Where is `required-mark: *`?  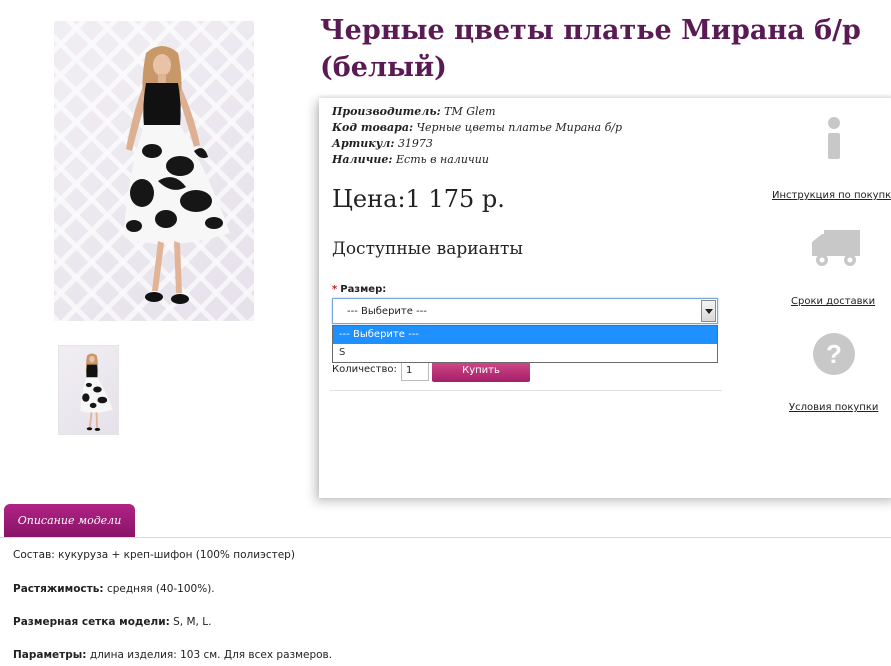
required-mark: * is located at coordinates (335, 289).